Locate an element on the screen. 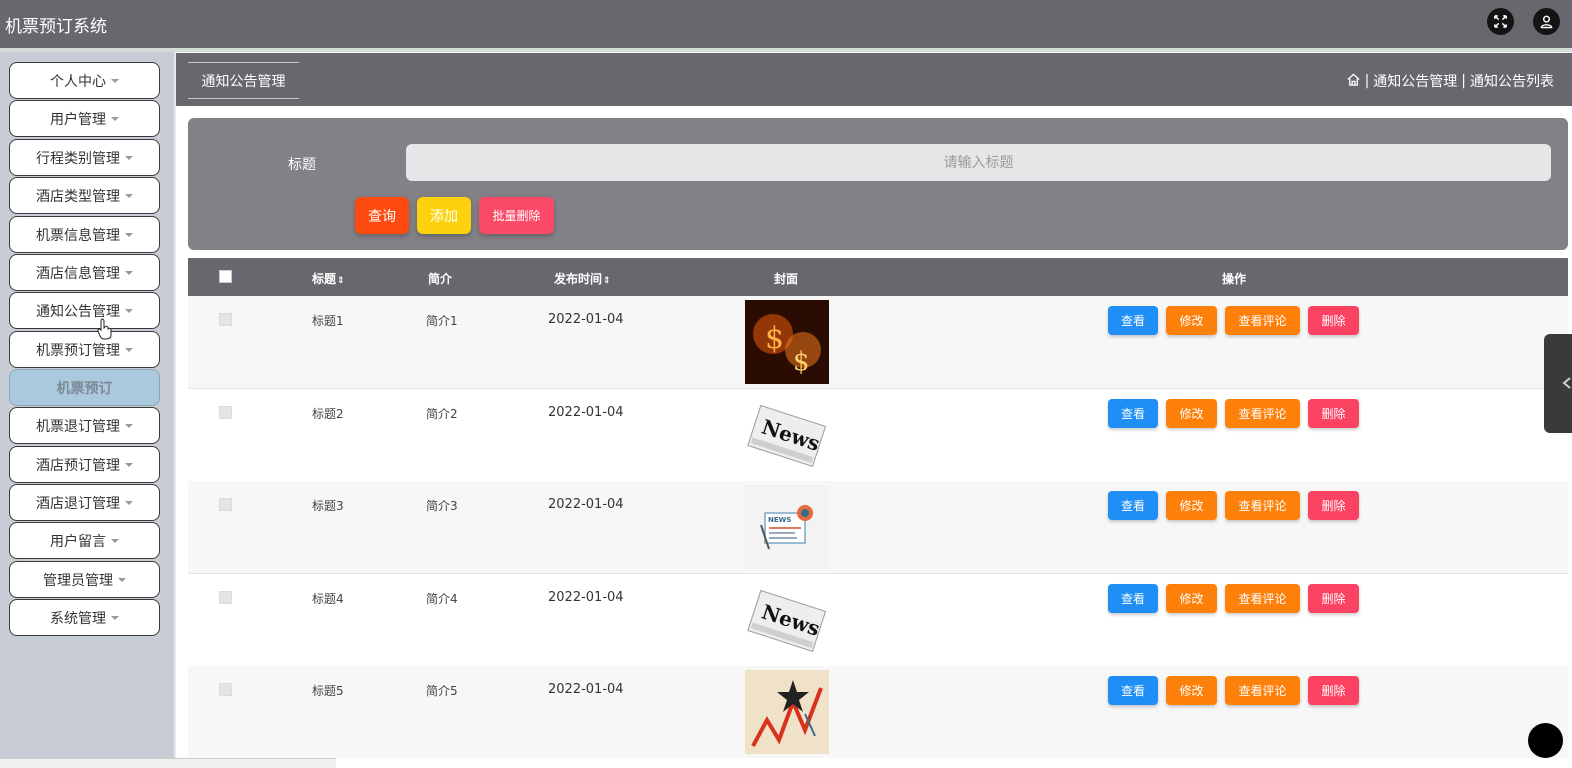  select-all-checkbox is located at coordinates (225, 276).